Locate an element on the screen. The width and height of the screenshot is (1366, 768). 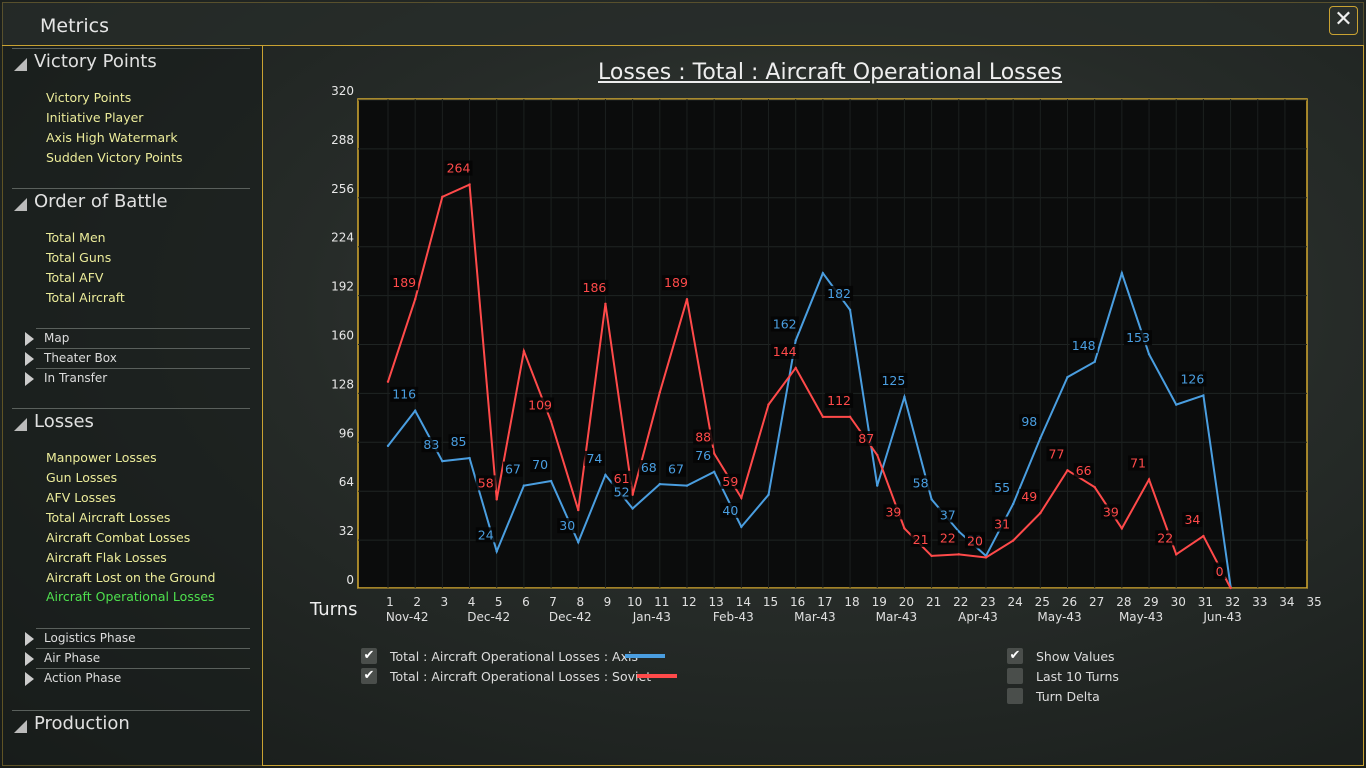
x-tick-label: 12 is located at coordinates (688, 602).